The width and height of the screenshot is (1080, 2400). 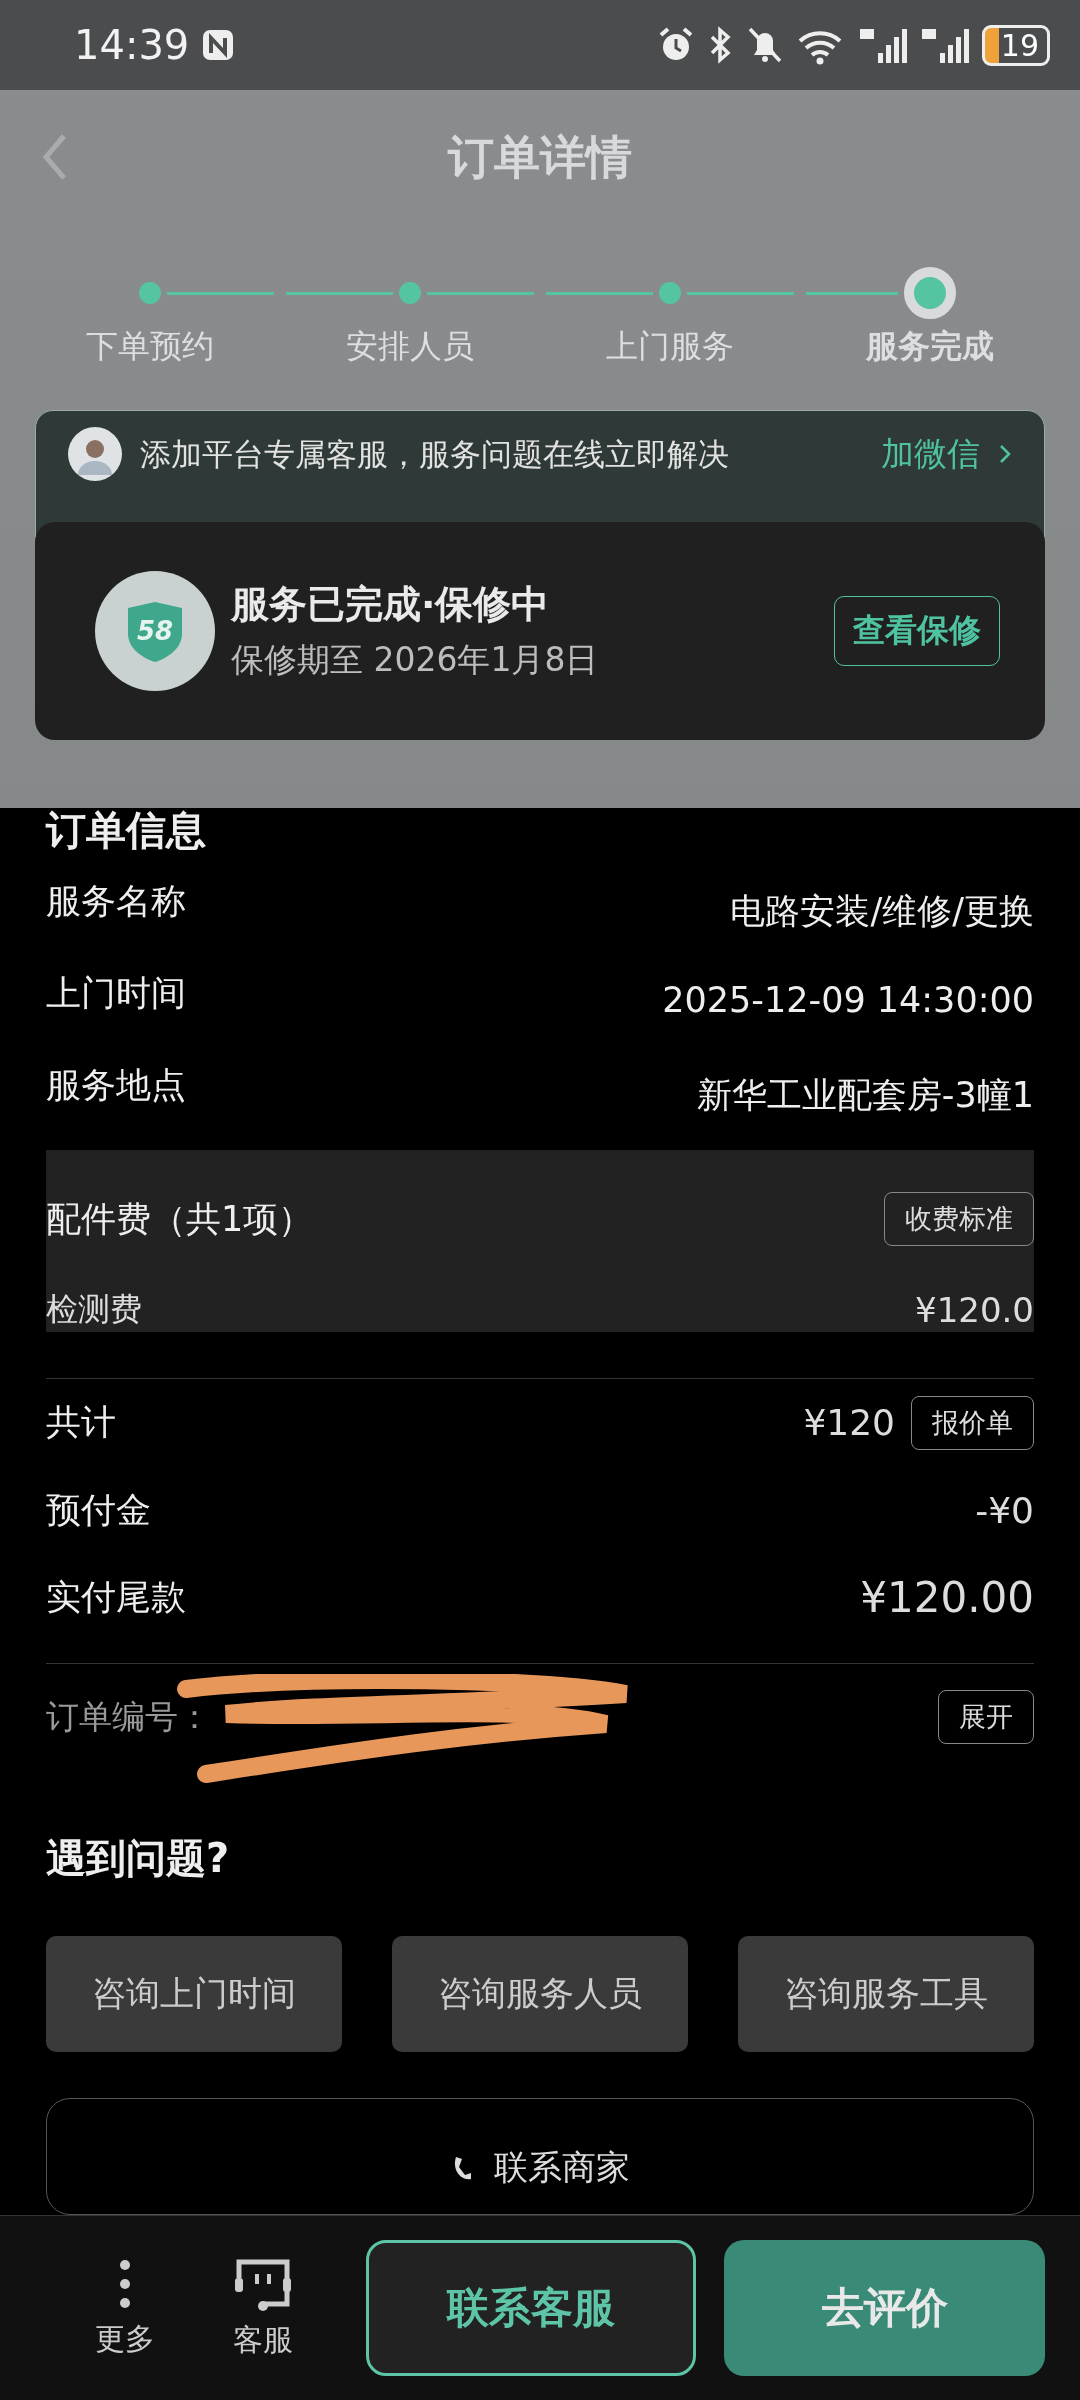 What do you see at coordinates (155, 631) in the screenshot?
I see `shield-badge-icon: 58` at bounding box center [155, 631].